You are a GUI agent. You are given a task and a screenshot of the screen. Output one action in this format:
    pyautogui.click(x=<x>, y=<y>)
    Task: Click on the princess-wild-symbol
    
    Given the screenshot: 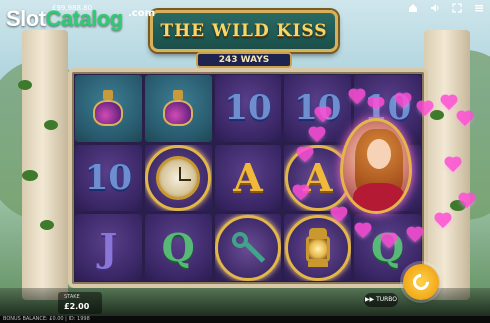 What is the action you would take?
    pyautogui.click(x=376, y=166)
    